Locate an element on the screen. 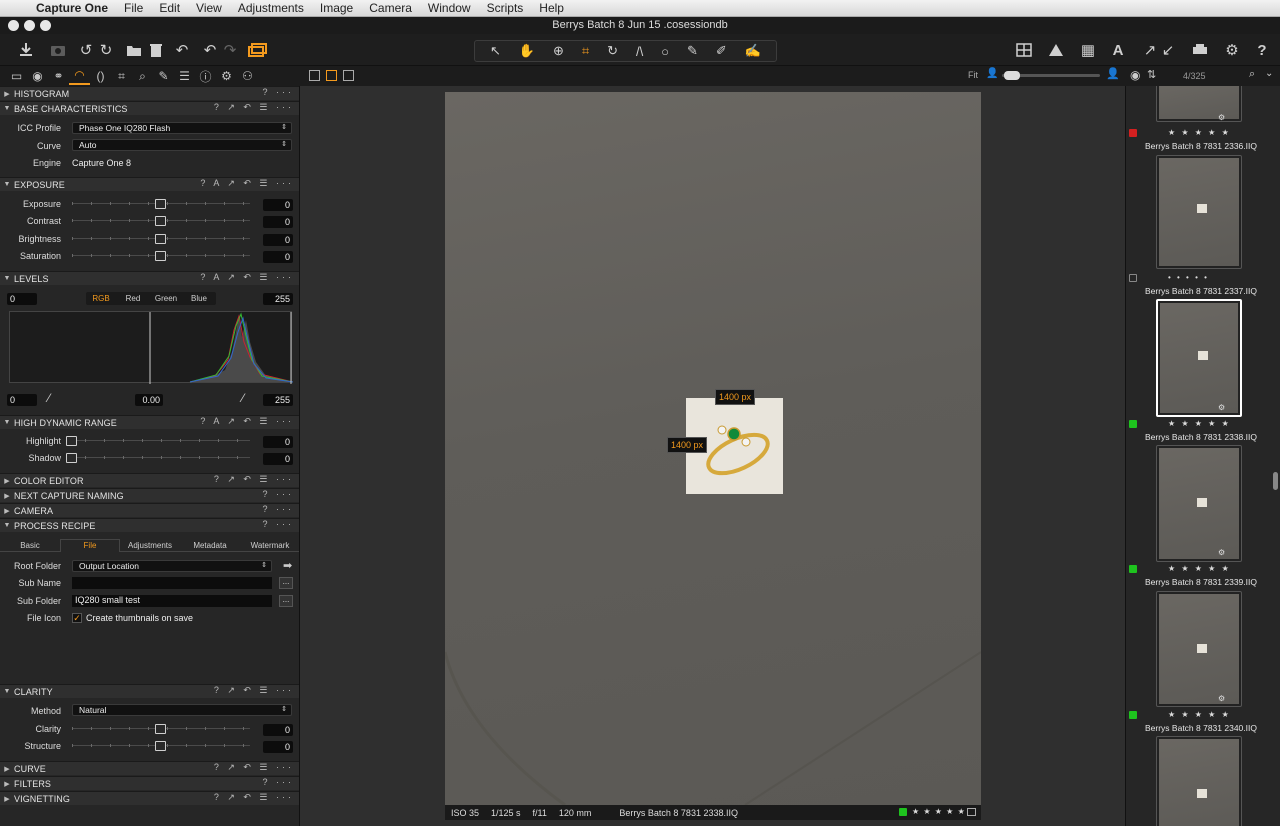 This screenshot has height=826, width=1280. color-picker-icon: ✐ is located at coordinates (721, 51).